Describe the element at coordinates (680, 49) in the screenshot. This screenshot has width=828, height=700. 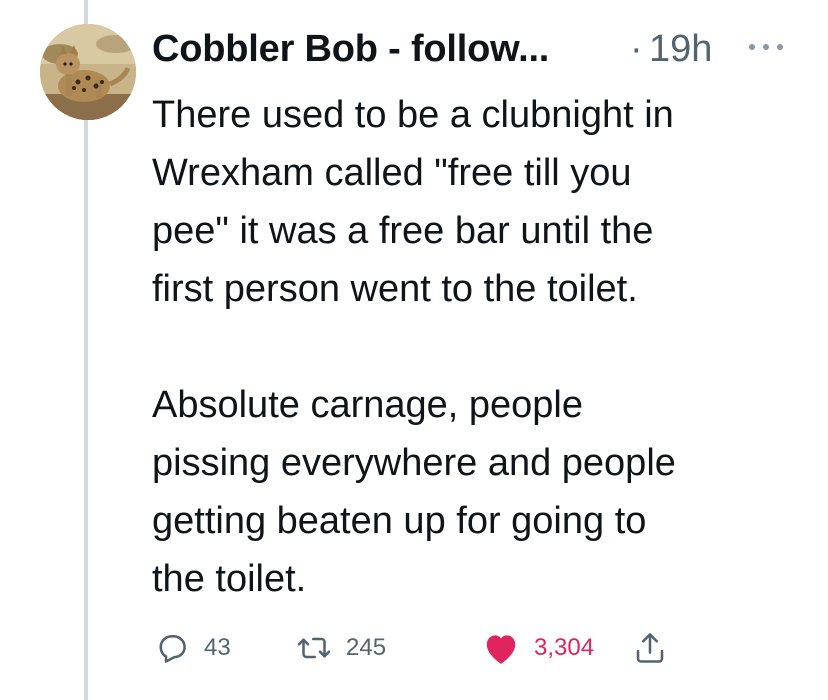
I see `timestamp: 19h` at that location.